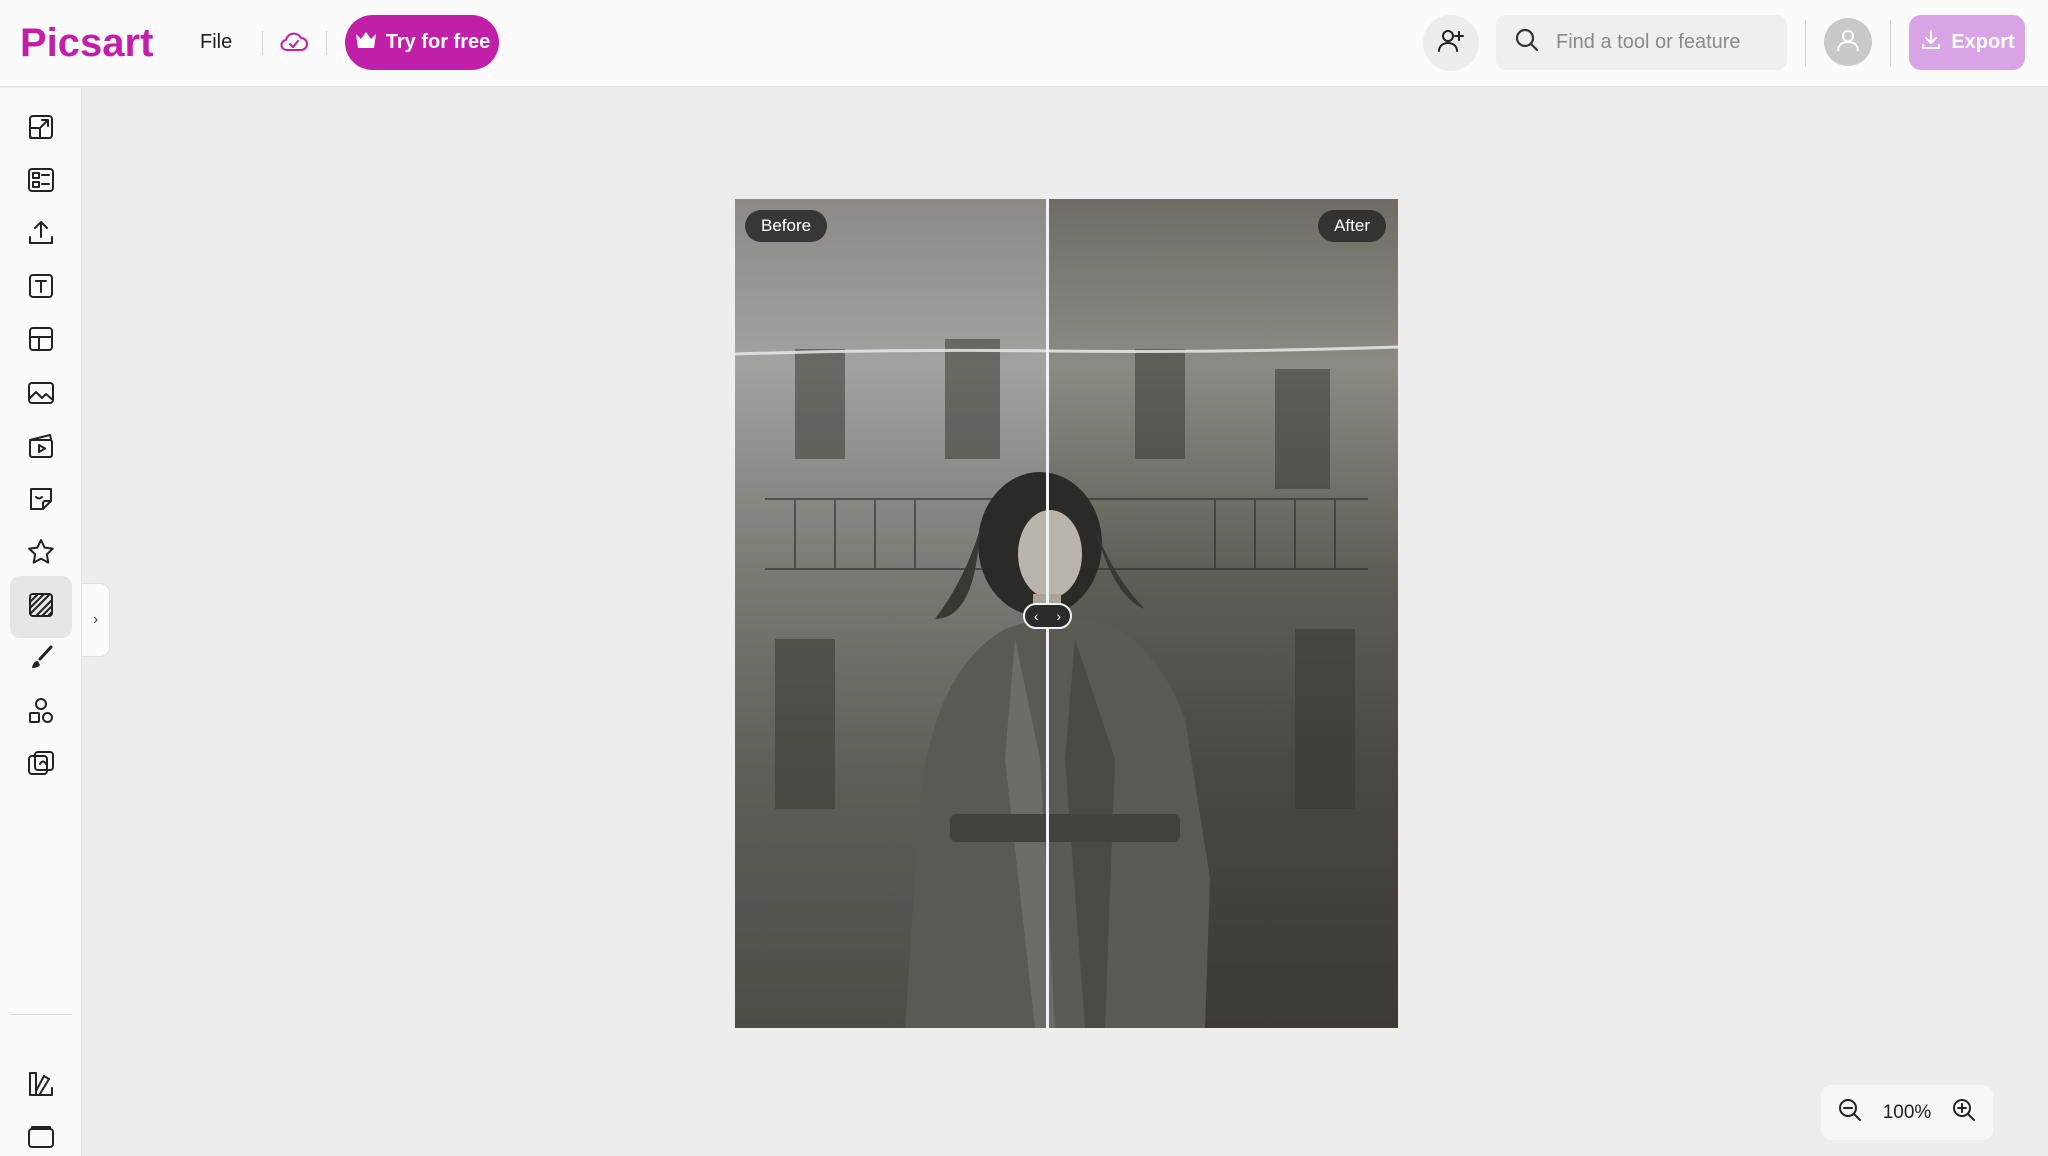 The height and width of the screenshot is (1156, 2048). Describe the element at coordinates (41, 235) in the screenshot. I see `upload-icon` at that location.